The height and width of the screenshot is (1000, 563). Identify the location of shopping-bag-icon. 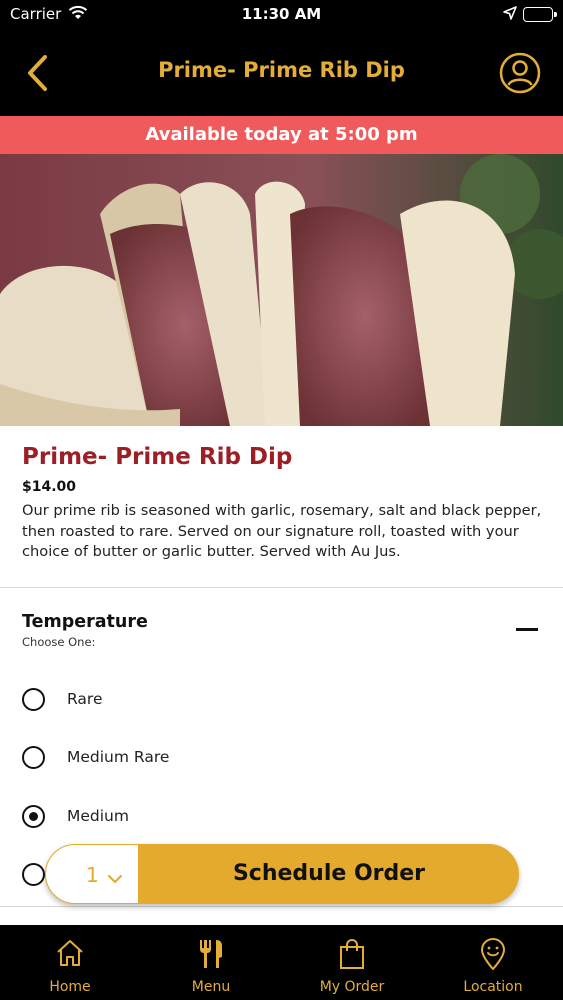
(352, 954).